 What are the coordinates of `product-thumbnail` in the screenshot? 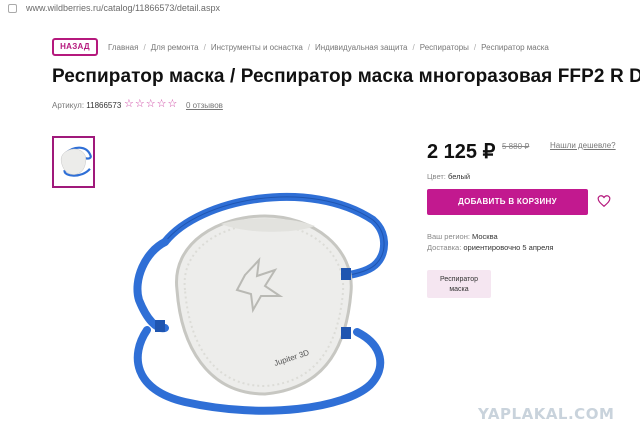 It's located at (73, 162).